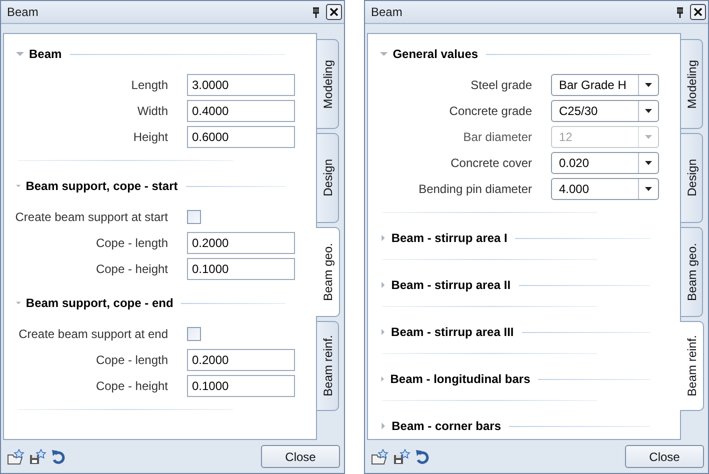  What do you see at coordinates (241, 85) in the screenshot?
I see `input-field: 3.0000` at bounding box center [241, 85].